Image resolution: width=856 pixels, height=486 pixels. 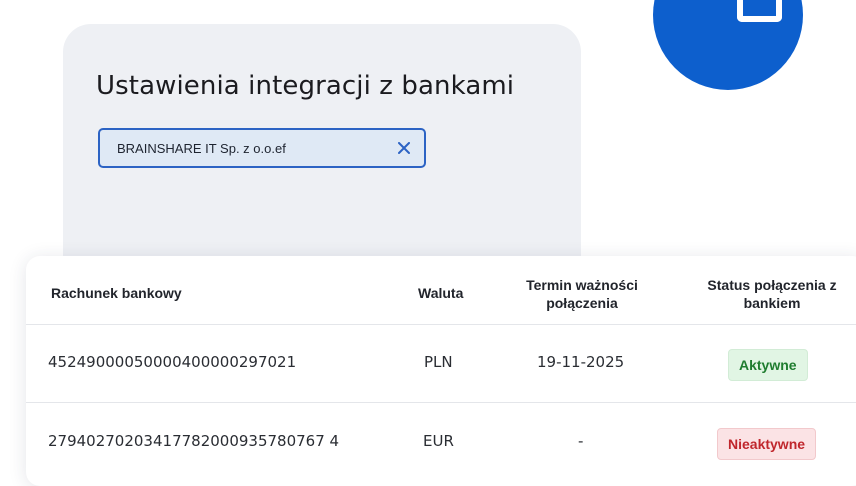 What do you see at coordinates (201, 148) in the screenshot?
I see `company-select-value: BRAINSHARE IT Sp. z o.o.ef` at bounding box center [201, 148].